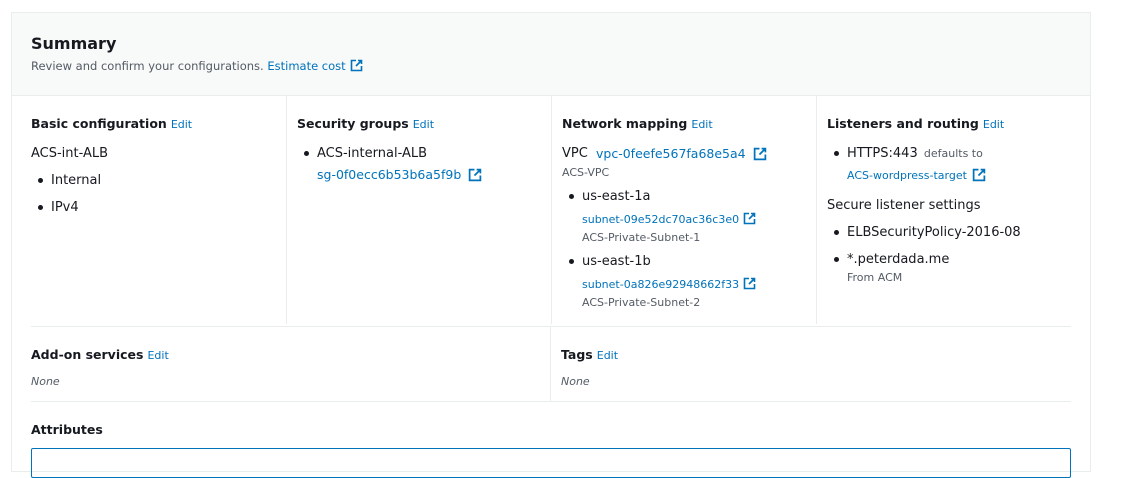 The height and width of the screenshot is (478, 1142). I want to click on vpc-id-link: vpc-0feefe567fa68e5a4, so click(681, 153).